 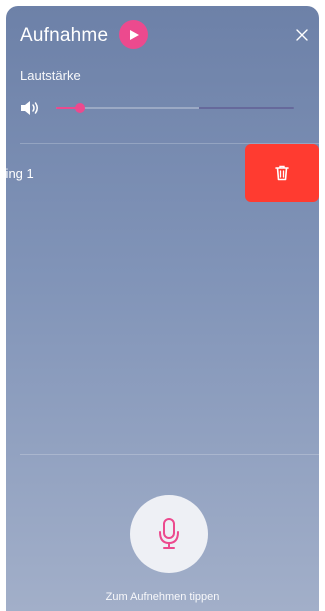 What do you see at coordinates (79, 108) in the screenshot?
I see `volume-slider-thumb` at bounding box center [79, 108].